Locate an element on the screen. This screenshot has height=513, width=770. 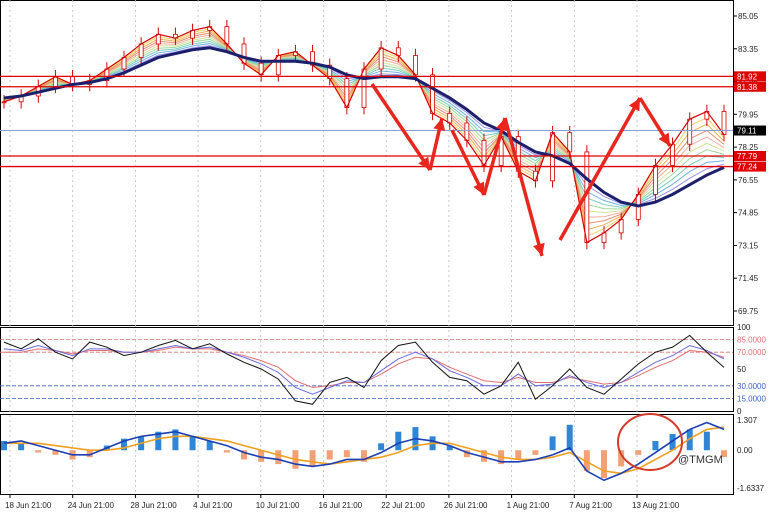
watermark: @TMGM is located at coordinates (700, 460).